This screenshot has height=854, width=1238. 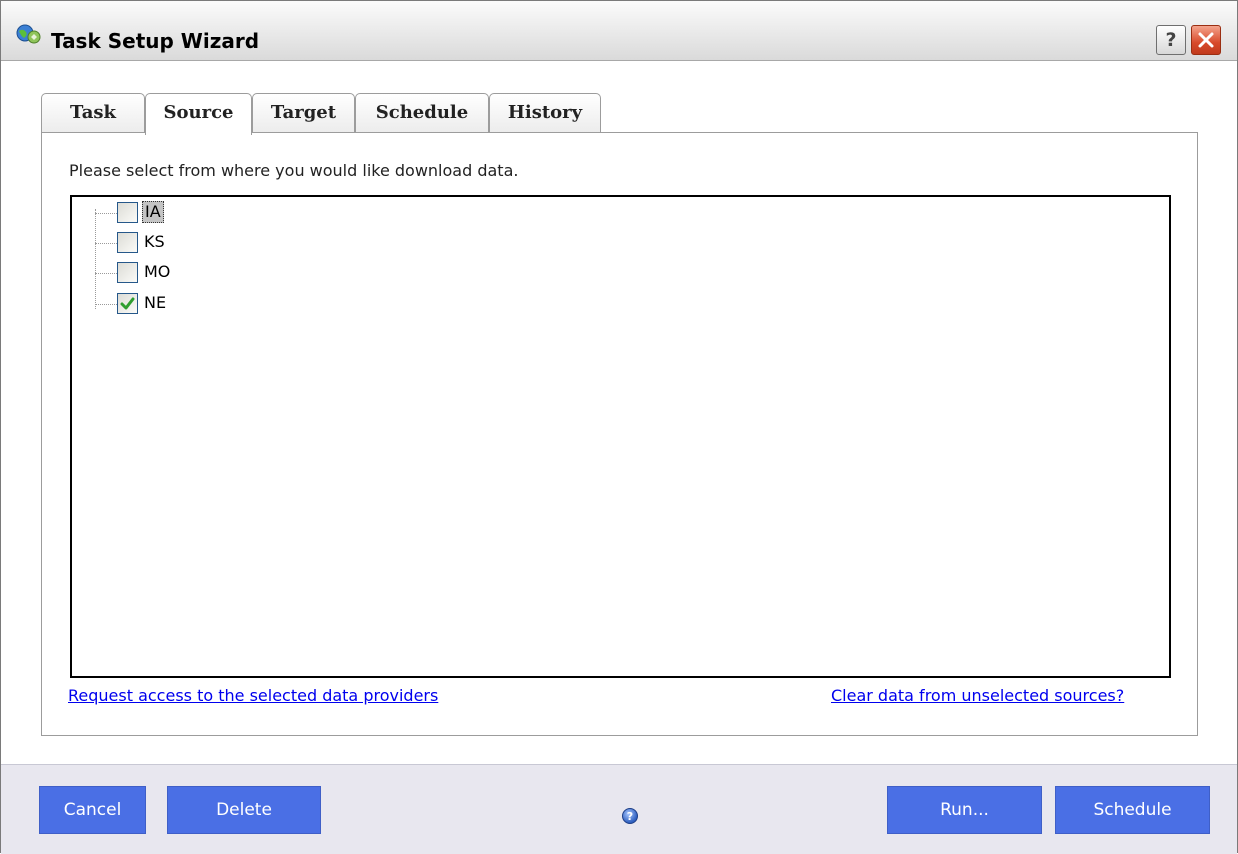 What do you see at coordinates (127, 212) in the screenshot?
I see `checkbox-ia` at bounding box center [127, 212].